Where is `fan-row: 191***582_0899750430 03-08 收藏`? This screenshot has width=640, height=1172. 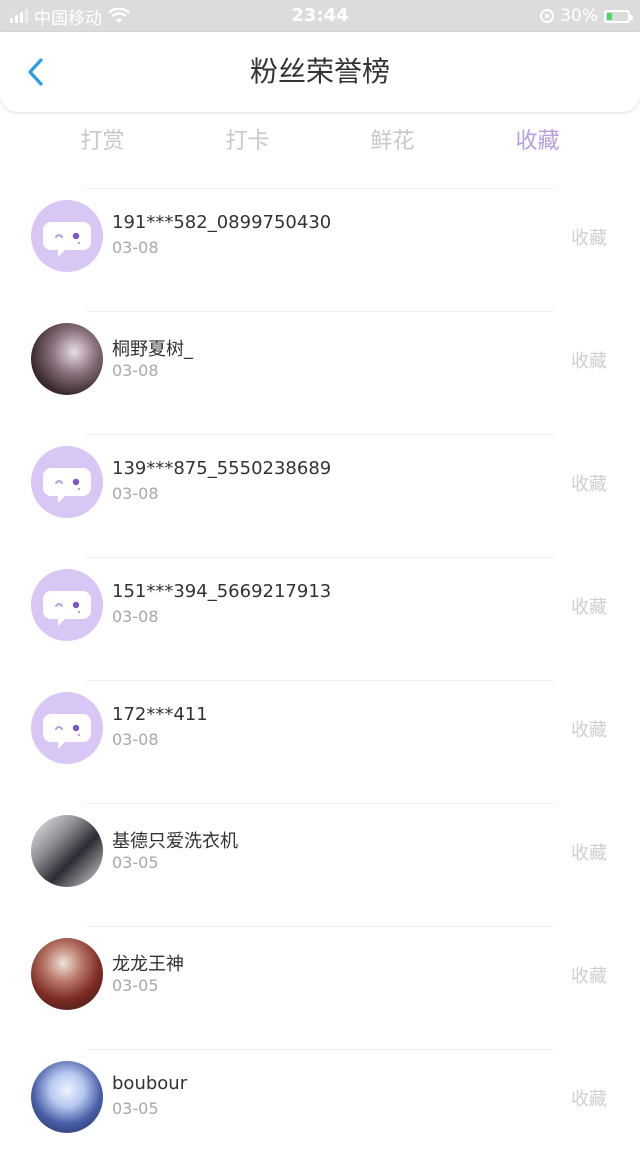
fan-row: 191***582_0899750430 03-08 收藏 is located at coordinates (320, 249).